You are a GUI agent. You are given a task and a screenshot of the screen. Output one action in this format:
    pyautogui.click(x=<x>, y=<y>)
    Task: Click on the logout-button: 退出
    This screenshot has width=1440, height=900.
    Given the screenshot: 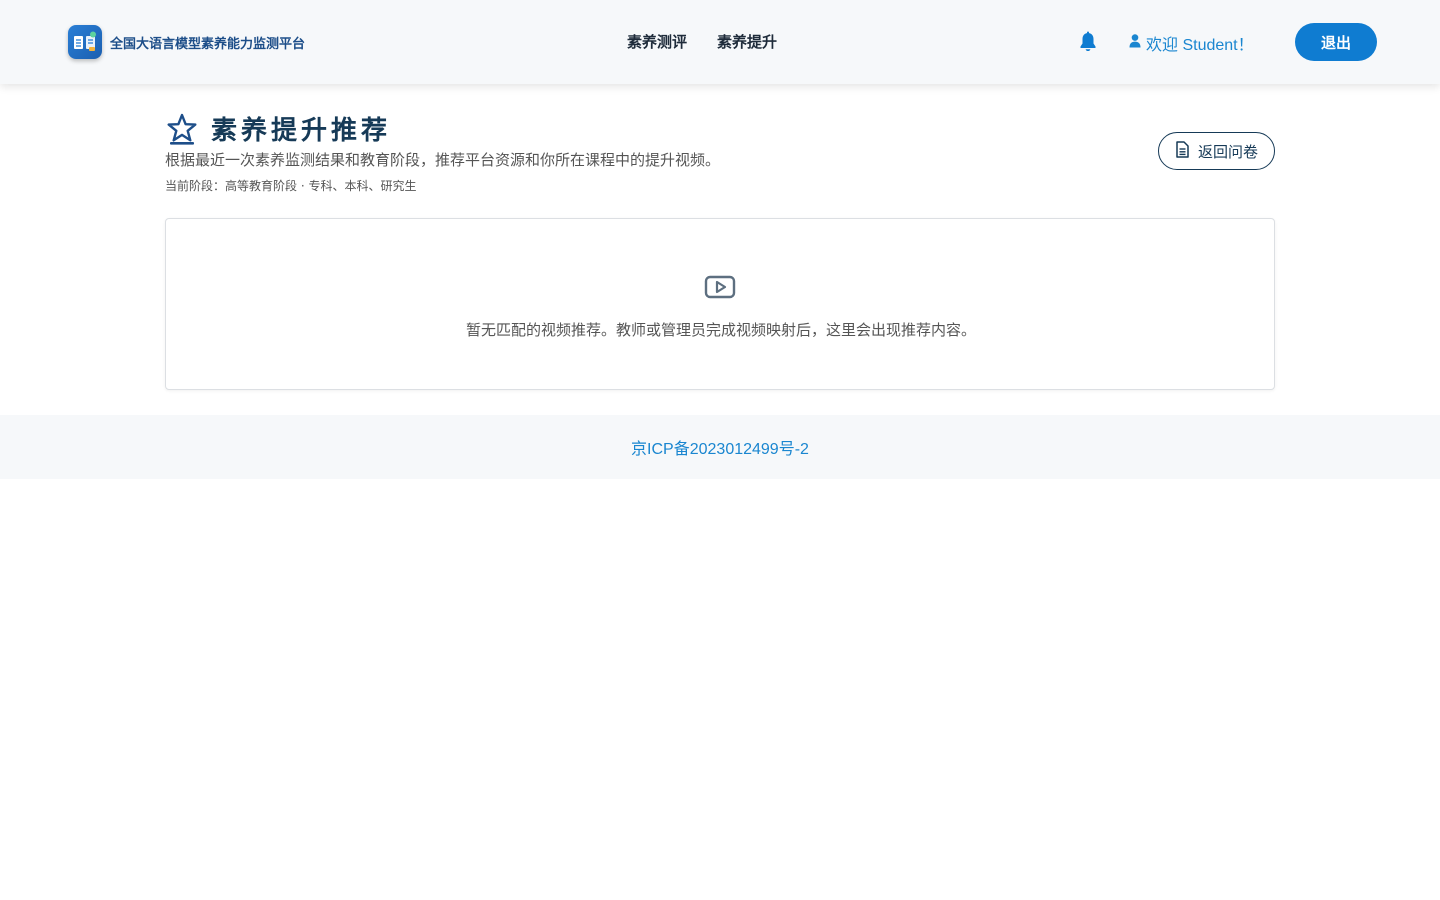 What is the action you would take?
    pyautogui.click(x=1336, y=42)
    